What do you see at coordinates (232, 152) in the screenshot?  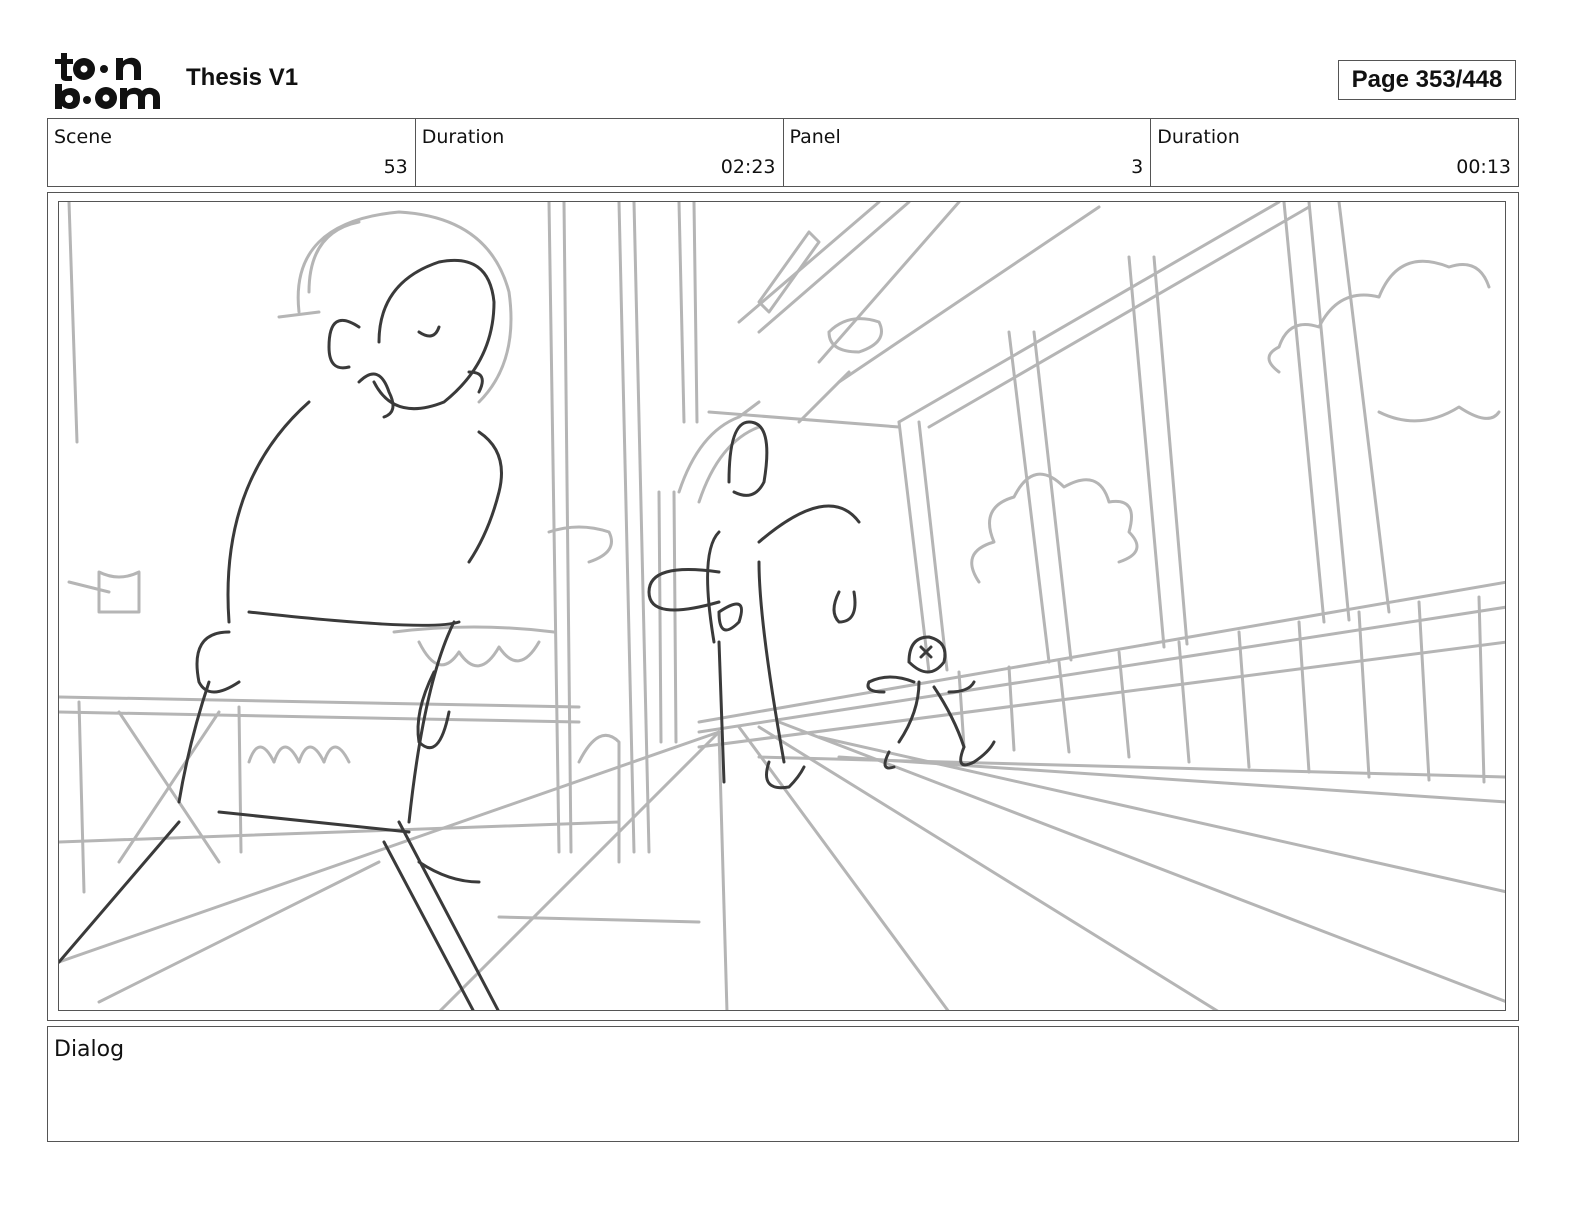 I see `scene-cell: Scene 53` at bounding box center [232, 152].